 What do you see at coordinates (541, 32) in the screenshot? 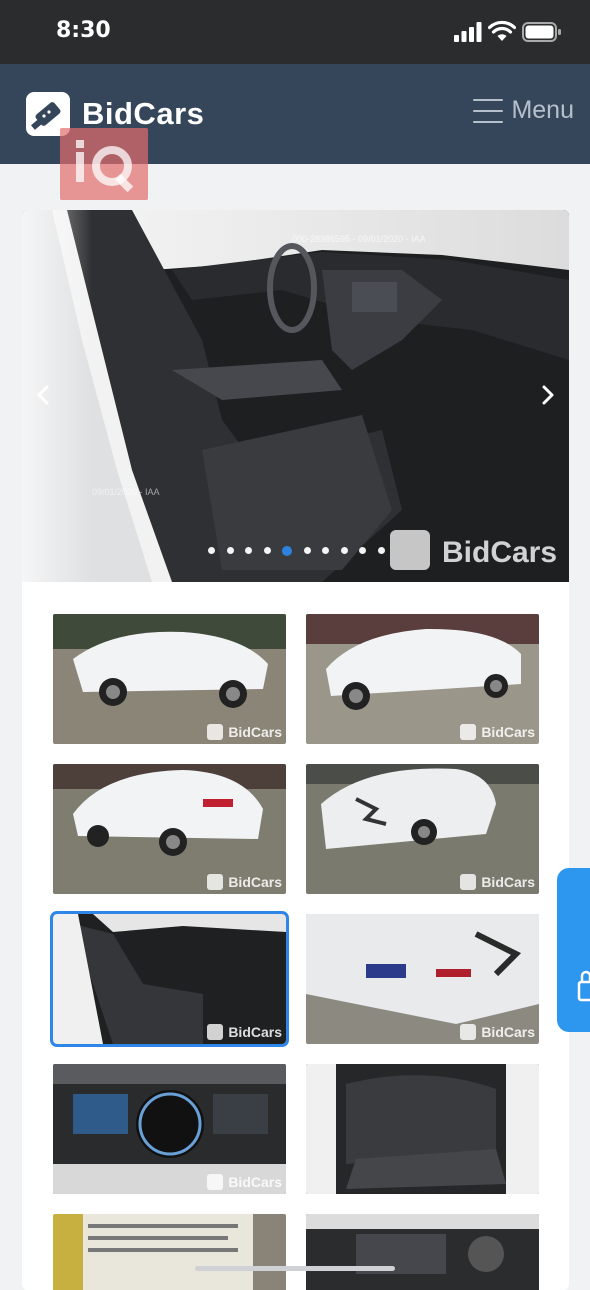
I see `battery-icon` at bounding box center [541, 32].